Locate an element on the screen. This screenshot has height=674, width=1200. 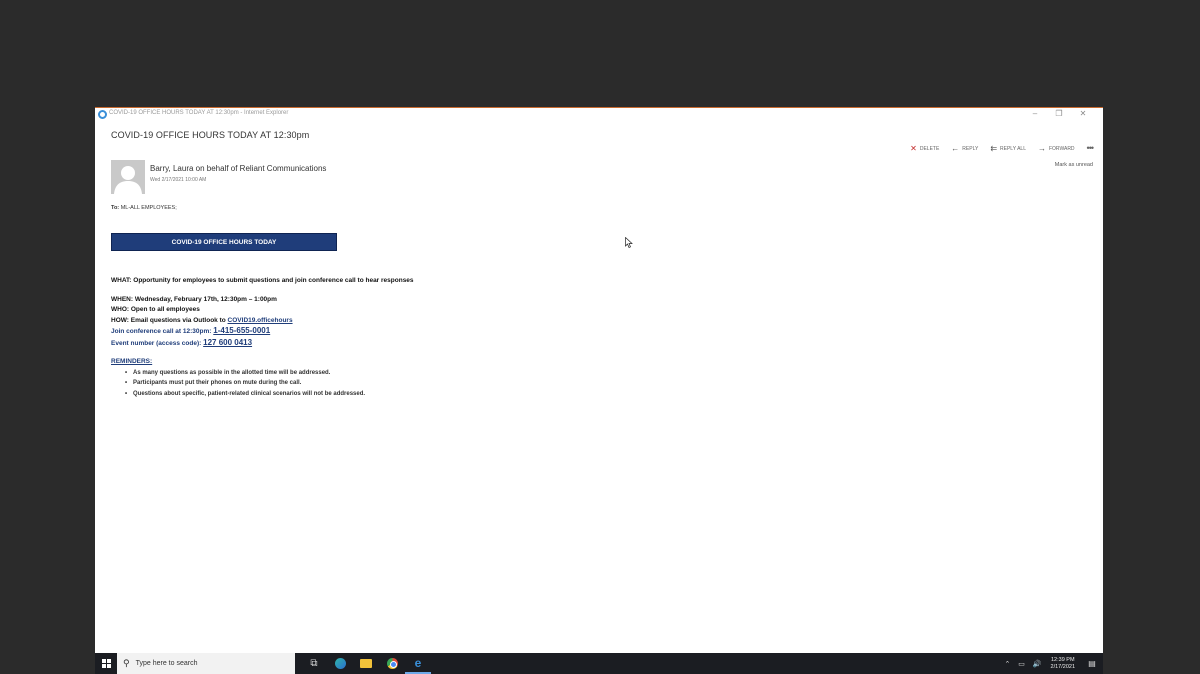
reply-button: ← REPLY is located at coordinates (965, 148).